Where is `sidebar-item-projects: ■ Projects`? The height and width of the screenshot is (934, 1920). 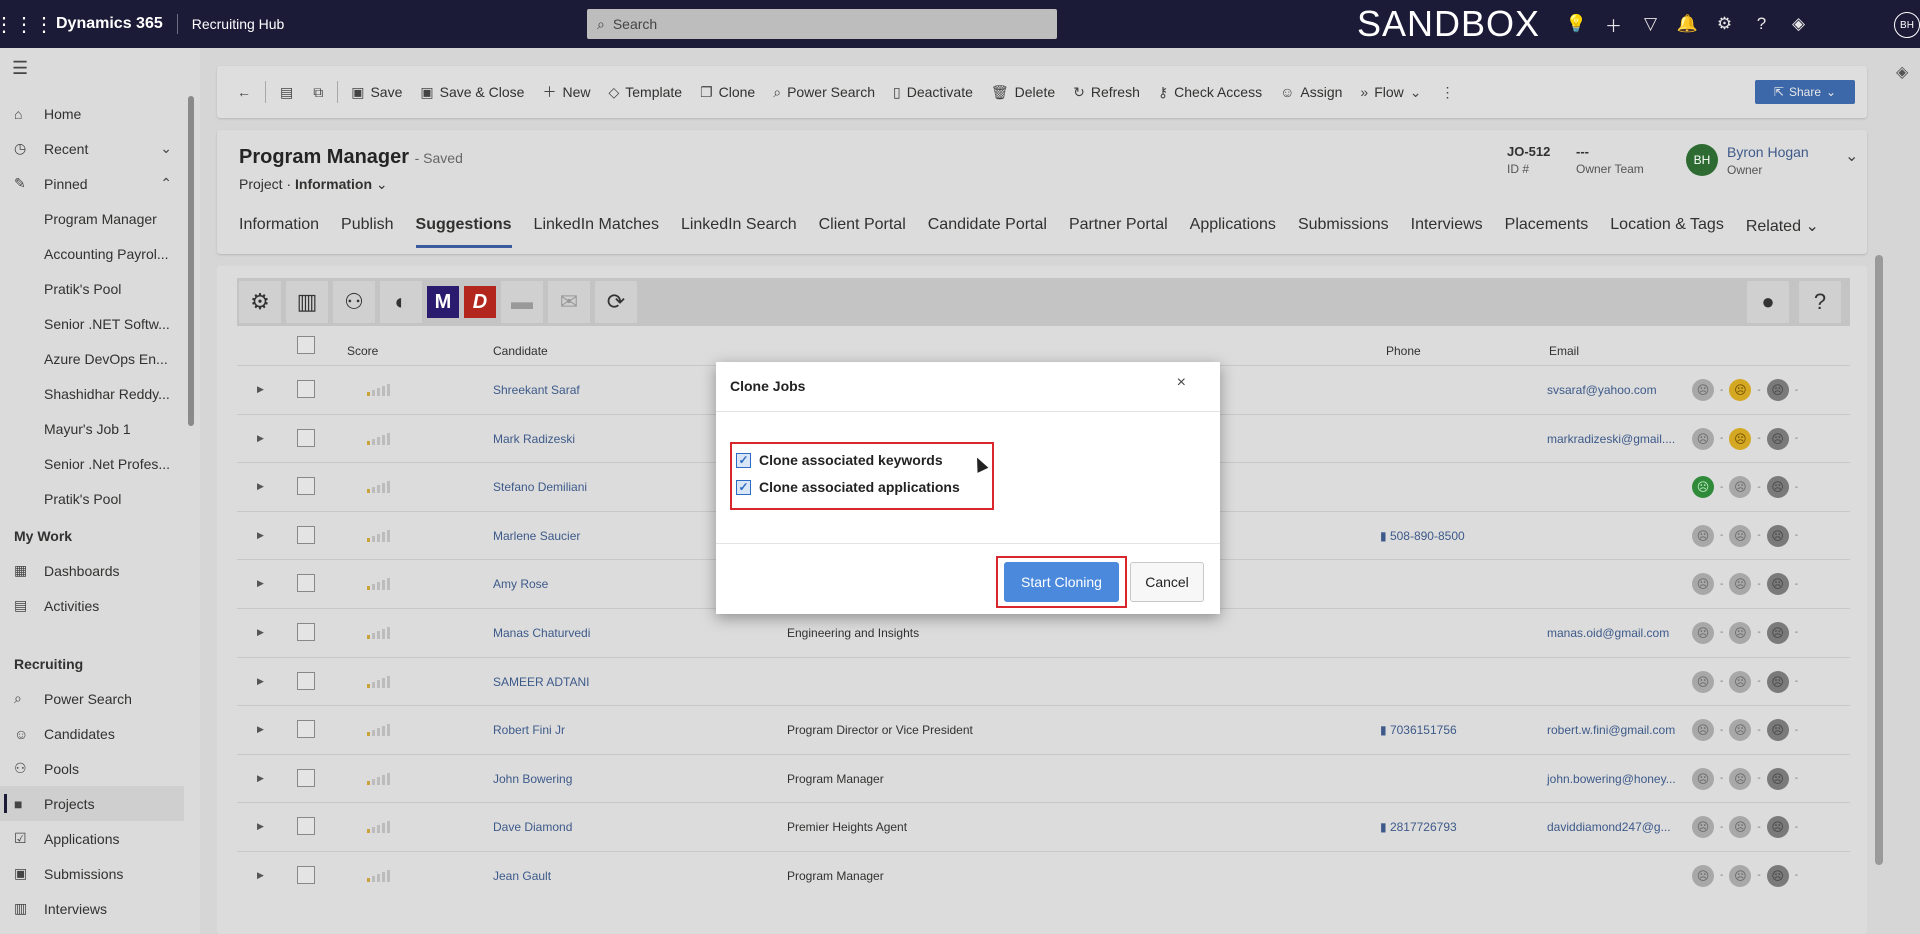
sidebar-item-projects: ■ Projects is located at coordinates (92, 803).